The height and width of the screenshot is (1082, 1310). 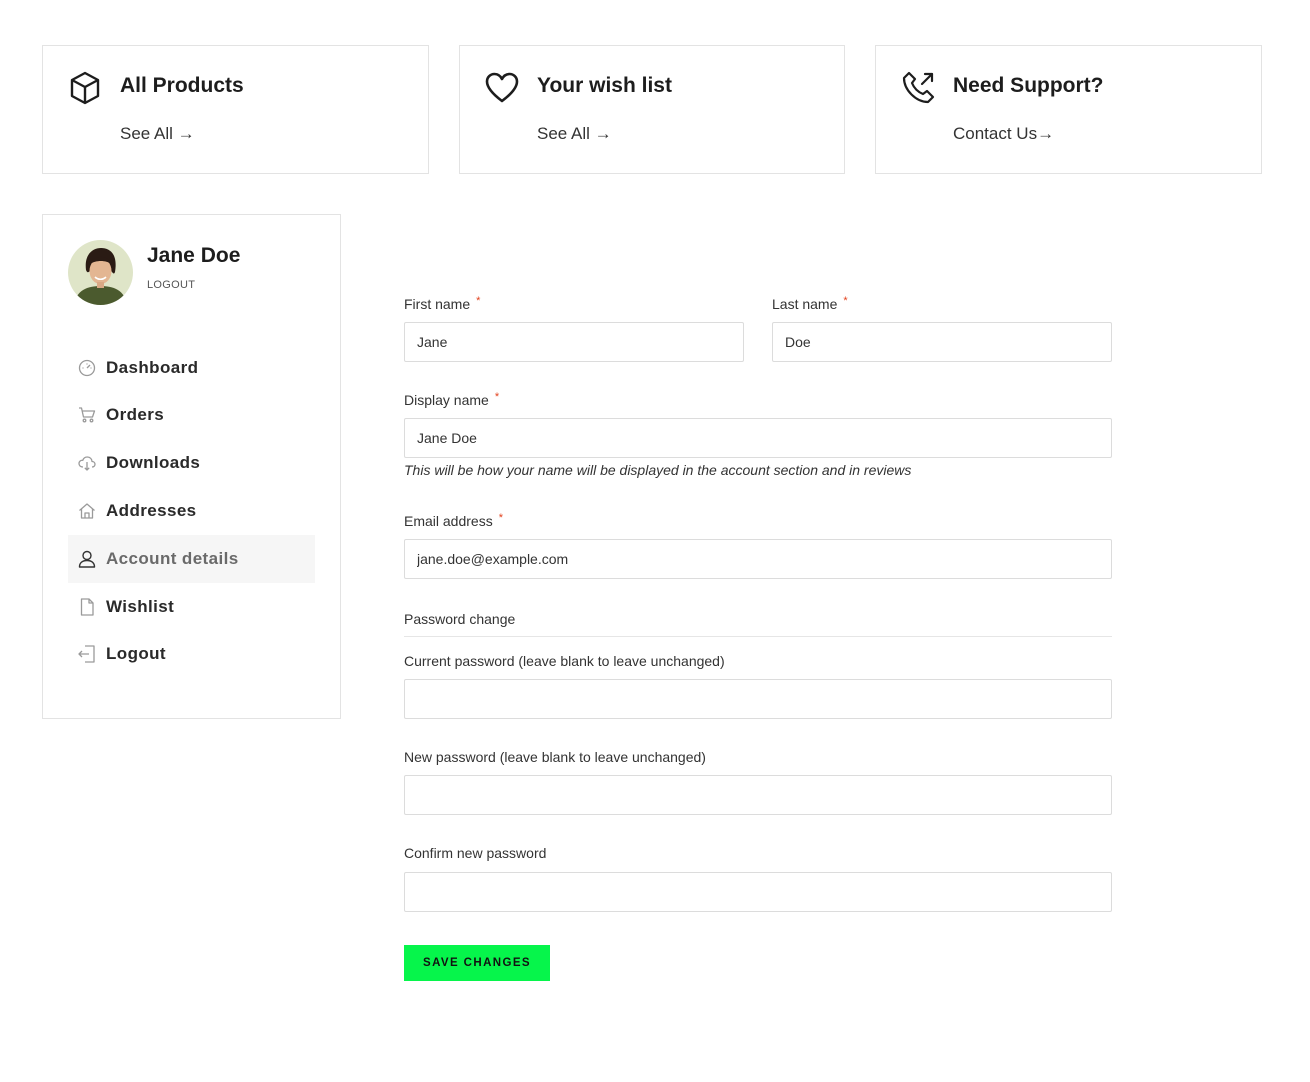 What do you see at coordinates (758, 795) in the screenshot?
I see `new-password-input` at bounding box center [758, 795].